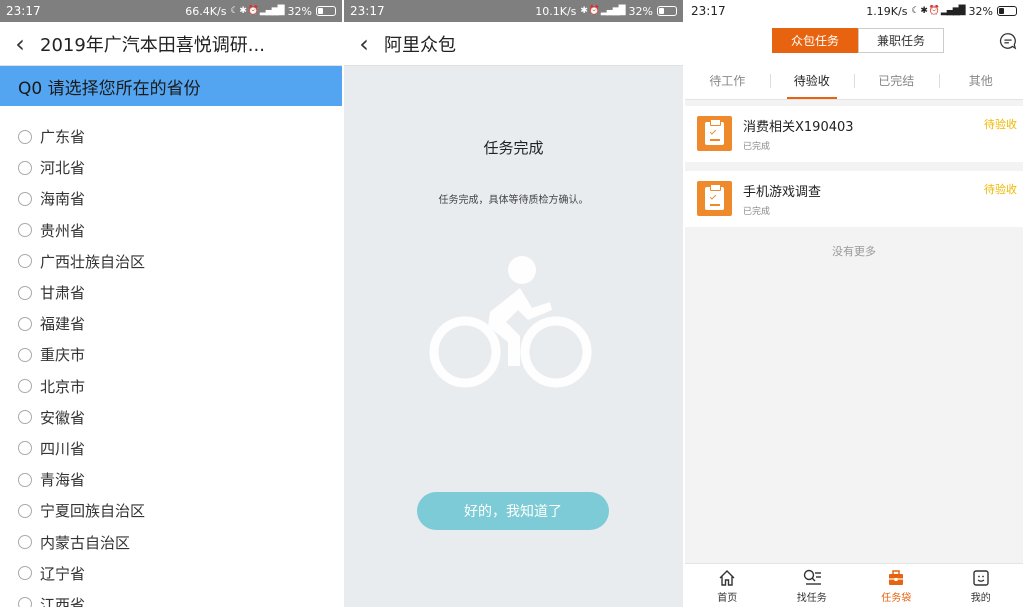 Image resolution: width=1023 pixels, height=607 pixels. What do you see at coordinates (171, 261) in the screenshot?
I see `option-item: 广西壮族自治区` at bounding box center [171, 261].